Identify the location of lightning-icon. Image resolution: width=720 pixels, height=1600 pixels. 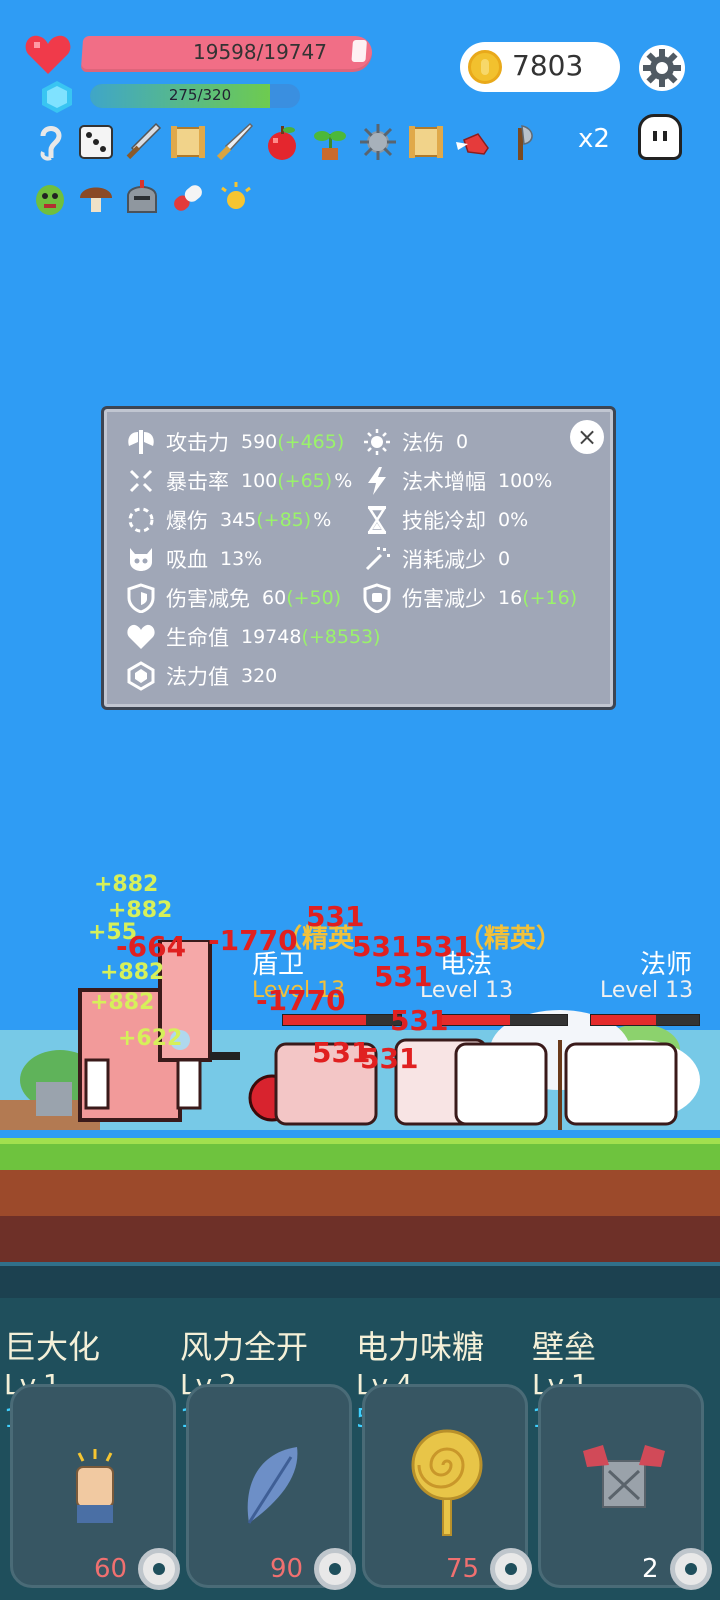
(377, 481).